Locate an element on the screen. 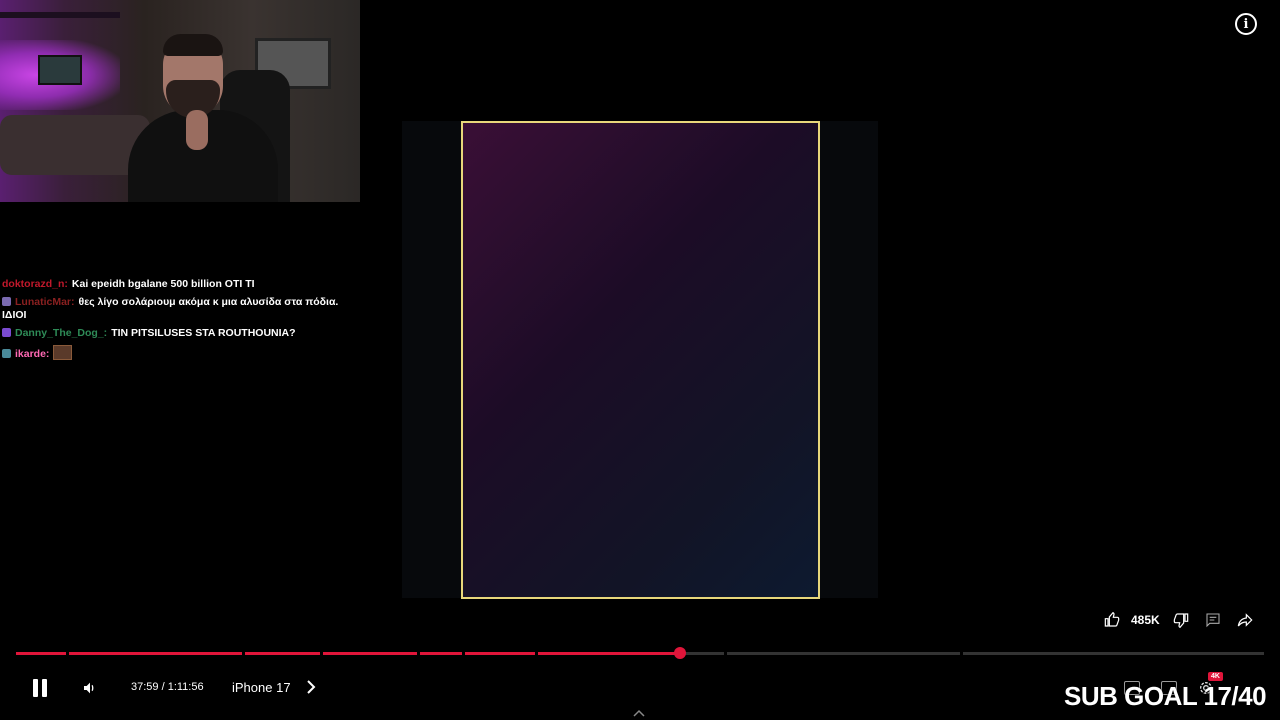  comment-icon is located at coordinates (1213, 620).